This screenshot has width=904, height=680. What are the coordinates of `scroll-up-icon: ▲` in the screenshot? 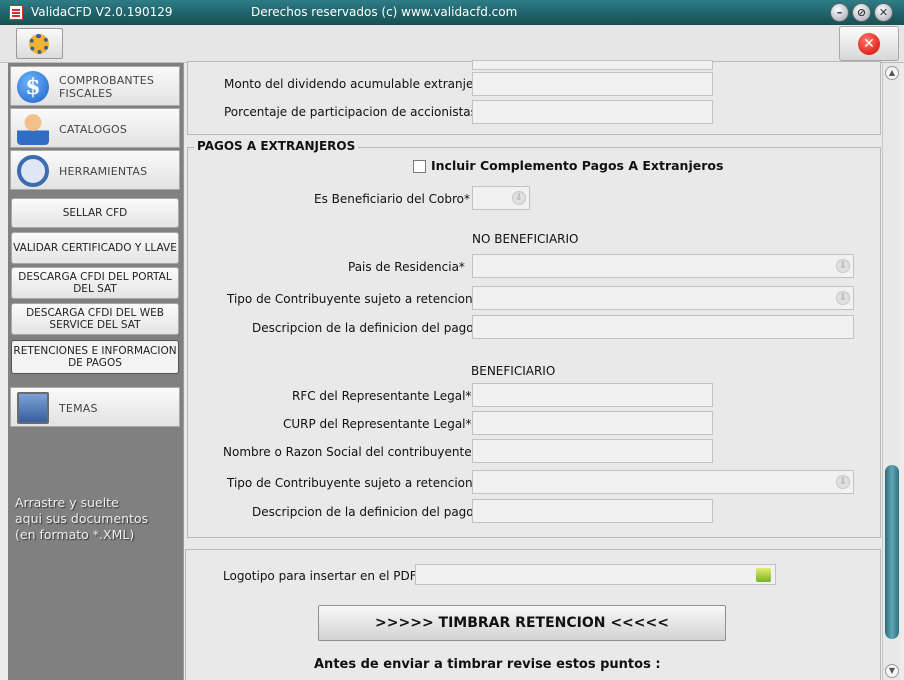 It's located at (892, 73).